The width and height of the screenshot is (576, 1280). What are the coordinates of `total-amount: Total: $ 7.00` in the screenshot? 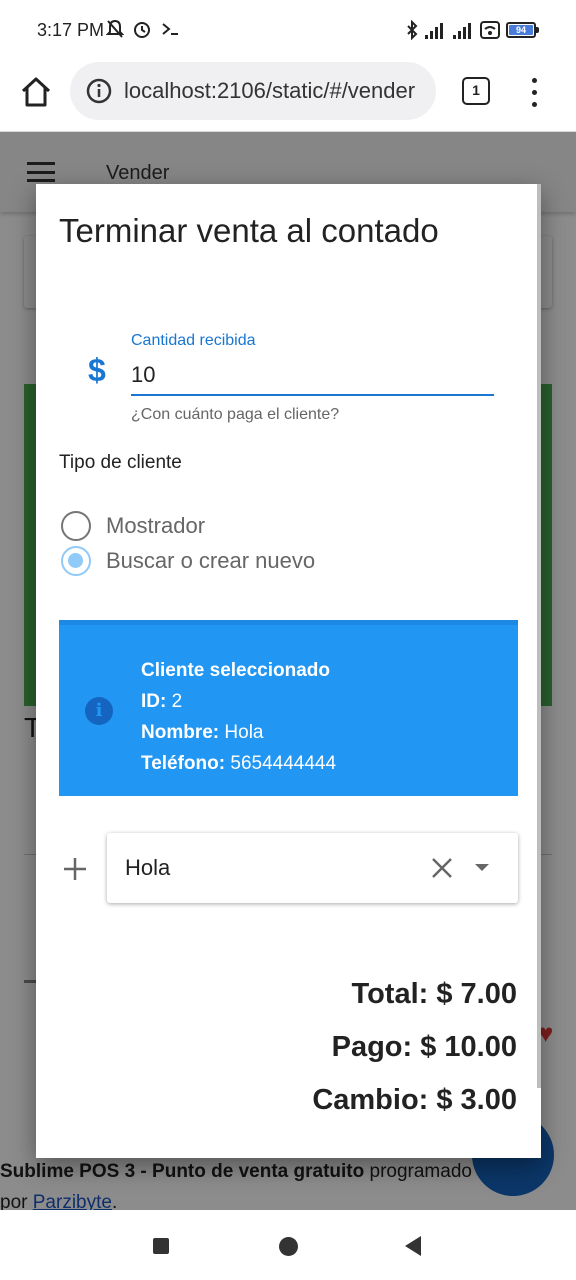 It's located at (434, 994).